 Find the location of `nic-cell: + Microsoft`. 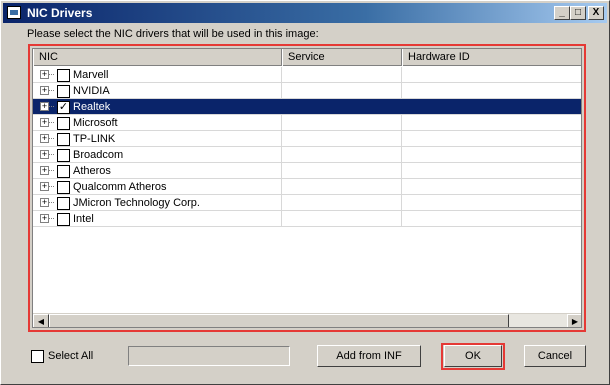

nic-cell: + Microsoft is located at coordinates (157, 122).